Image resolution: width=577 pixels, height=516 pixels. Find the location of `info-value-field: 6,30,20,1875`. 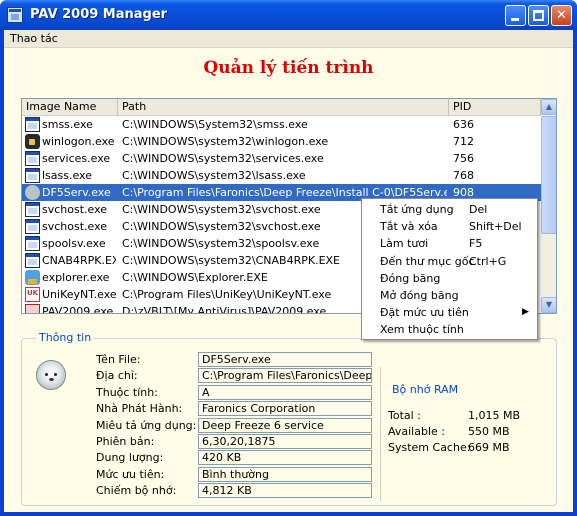

info-value-field: 6,30,20,1875 is located at coordinates (285, 441).